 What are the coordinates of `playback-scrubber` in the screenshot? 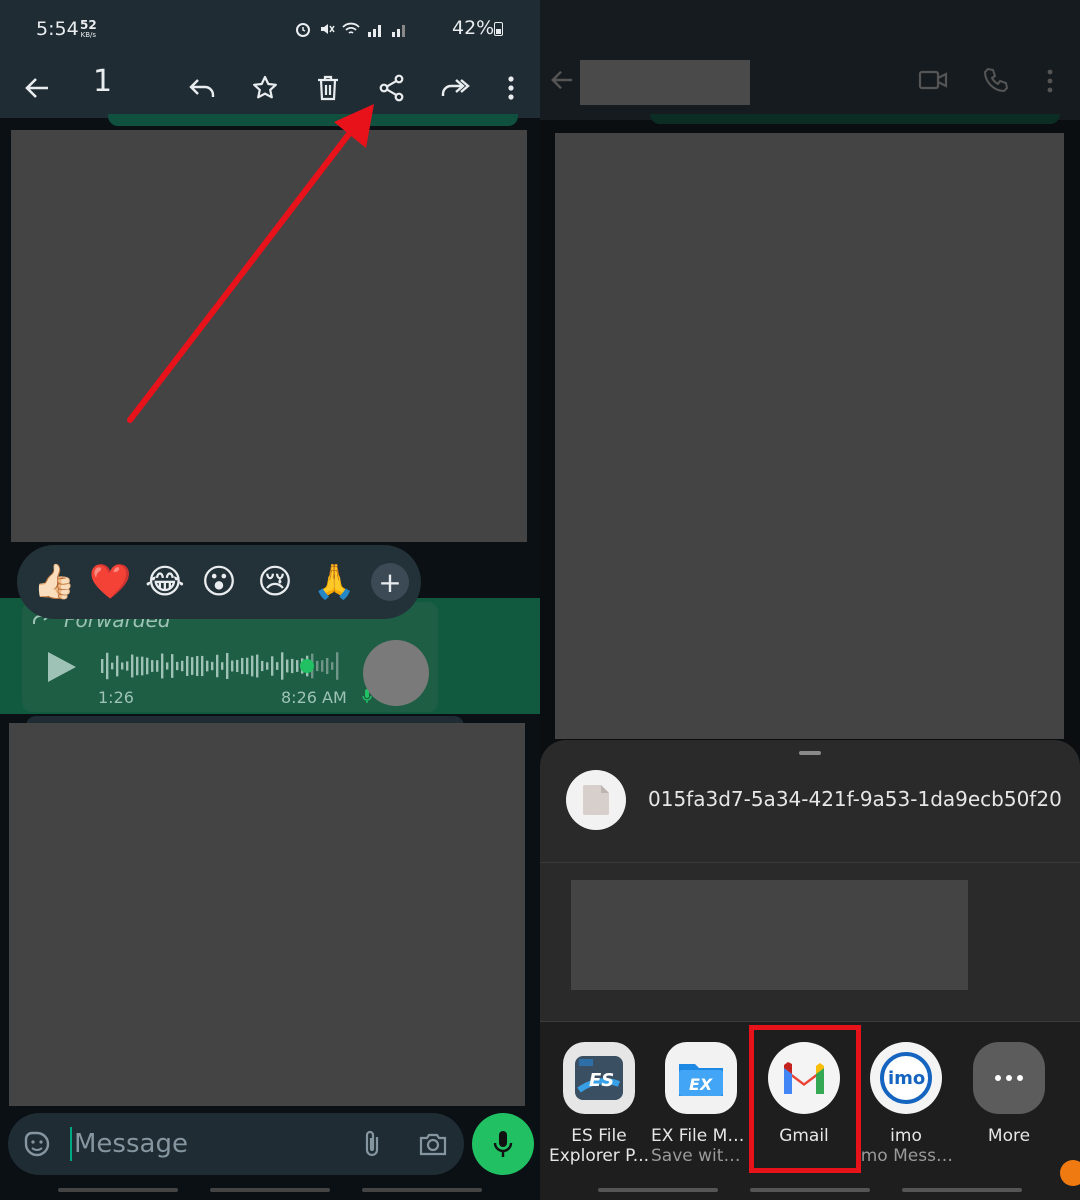 It's located at (307, 666).